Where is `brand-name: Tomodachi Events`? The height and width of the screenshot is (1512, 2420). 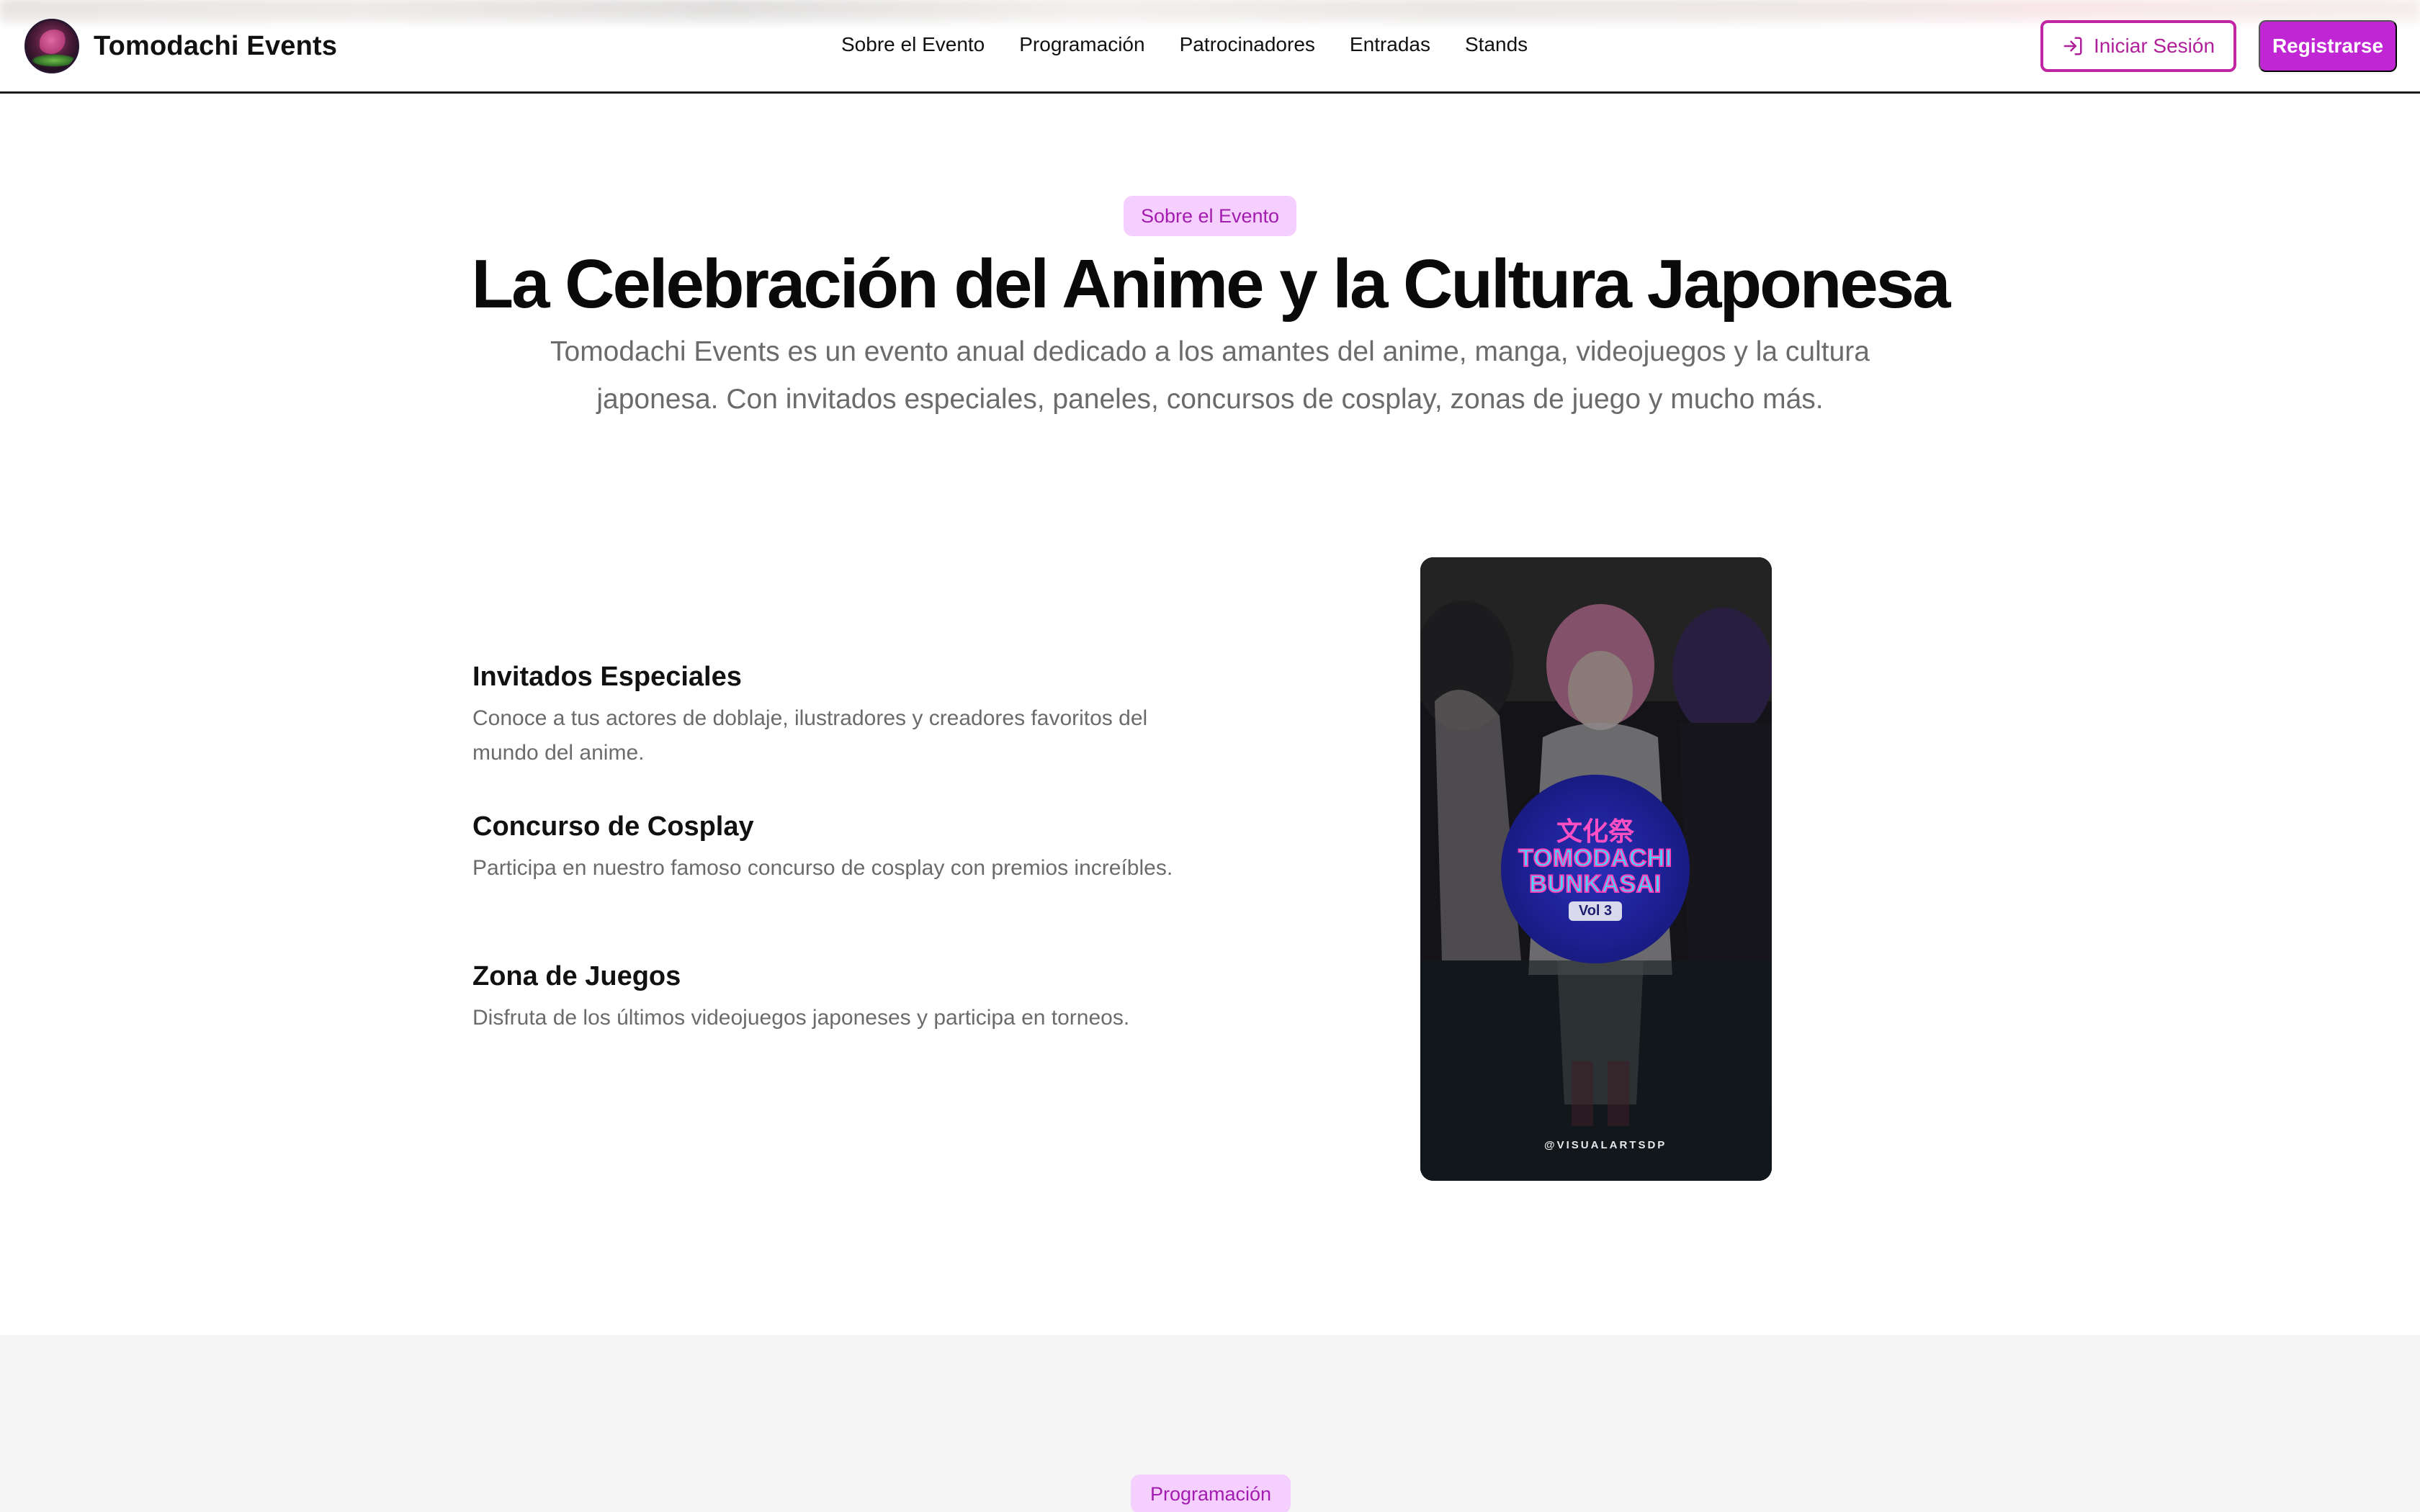 brand-name: Tomodachi Events is located at coordinates (216, 45).